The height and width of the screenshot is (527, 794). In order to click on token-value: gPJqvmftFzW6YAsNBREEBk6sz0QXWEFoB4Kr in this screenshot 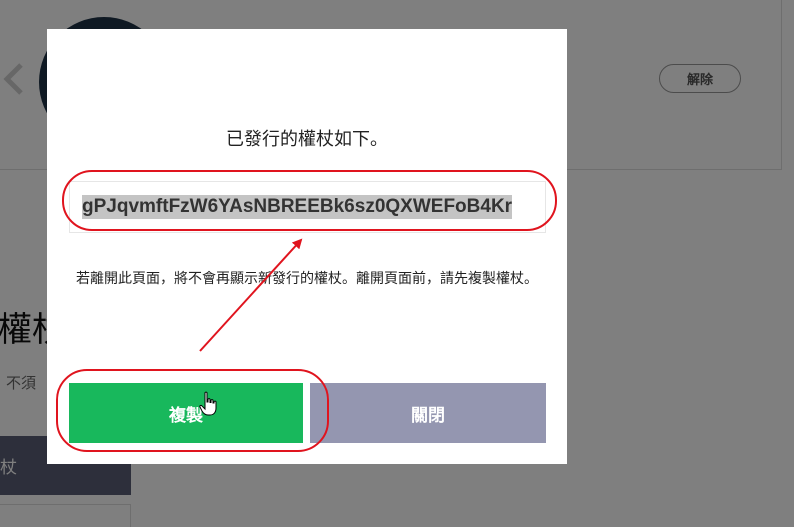, I will do `click(297, 207)`.